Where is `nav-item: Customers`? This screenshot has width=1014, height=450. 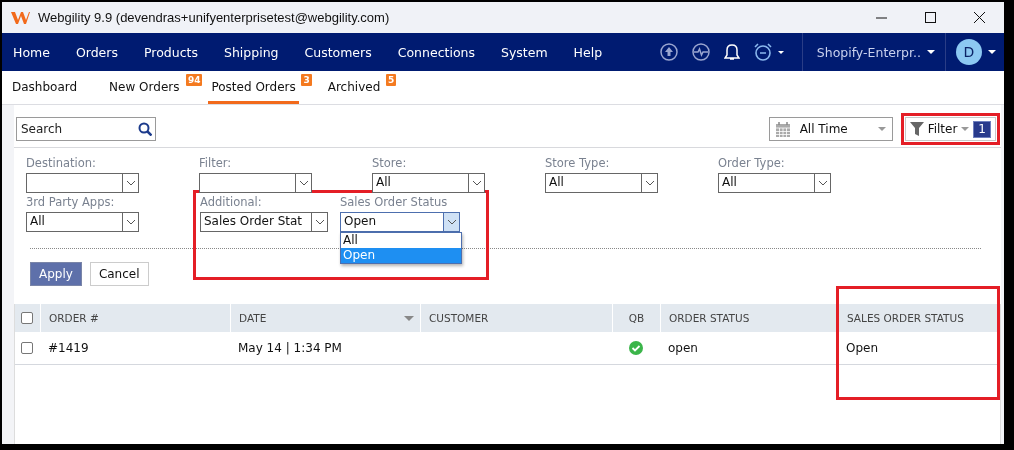 nav-item: Customers is located at coordinates (338, 52).